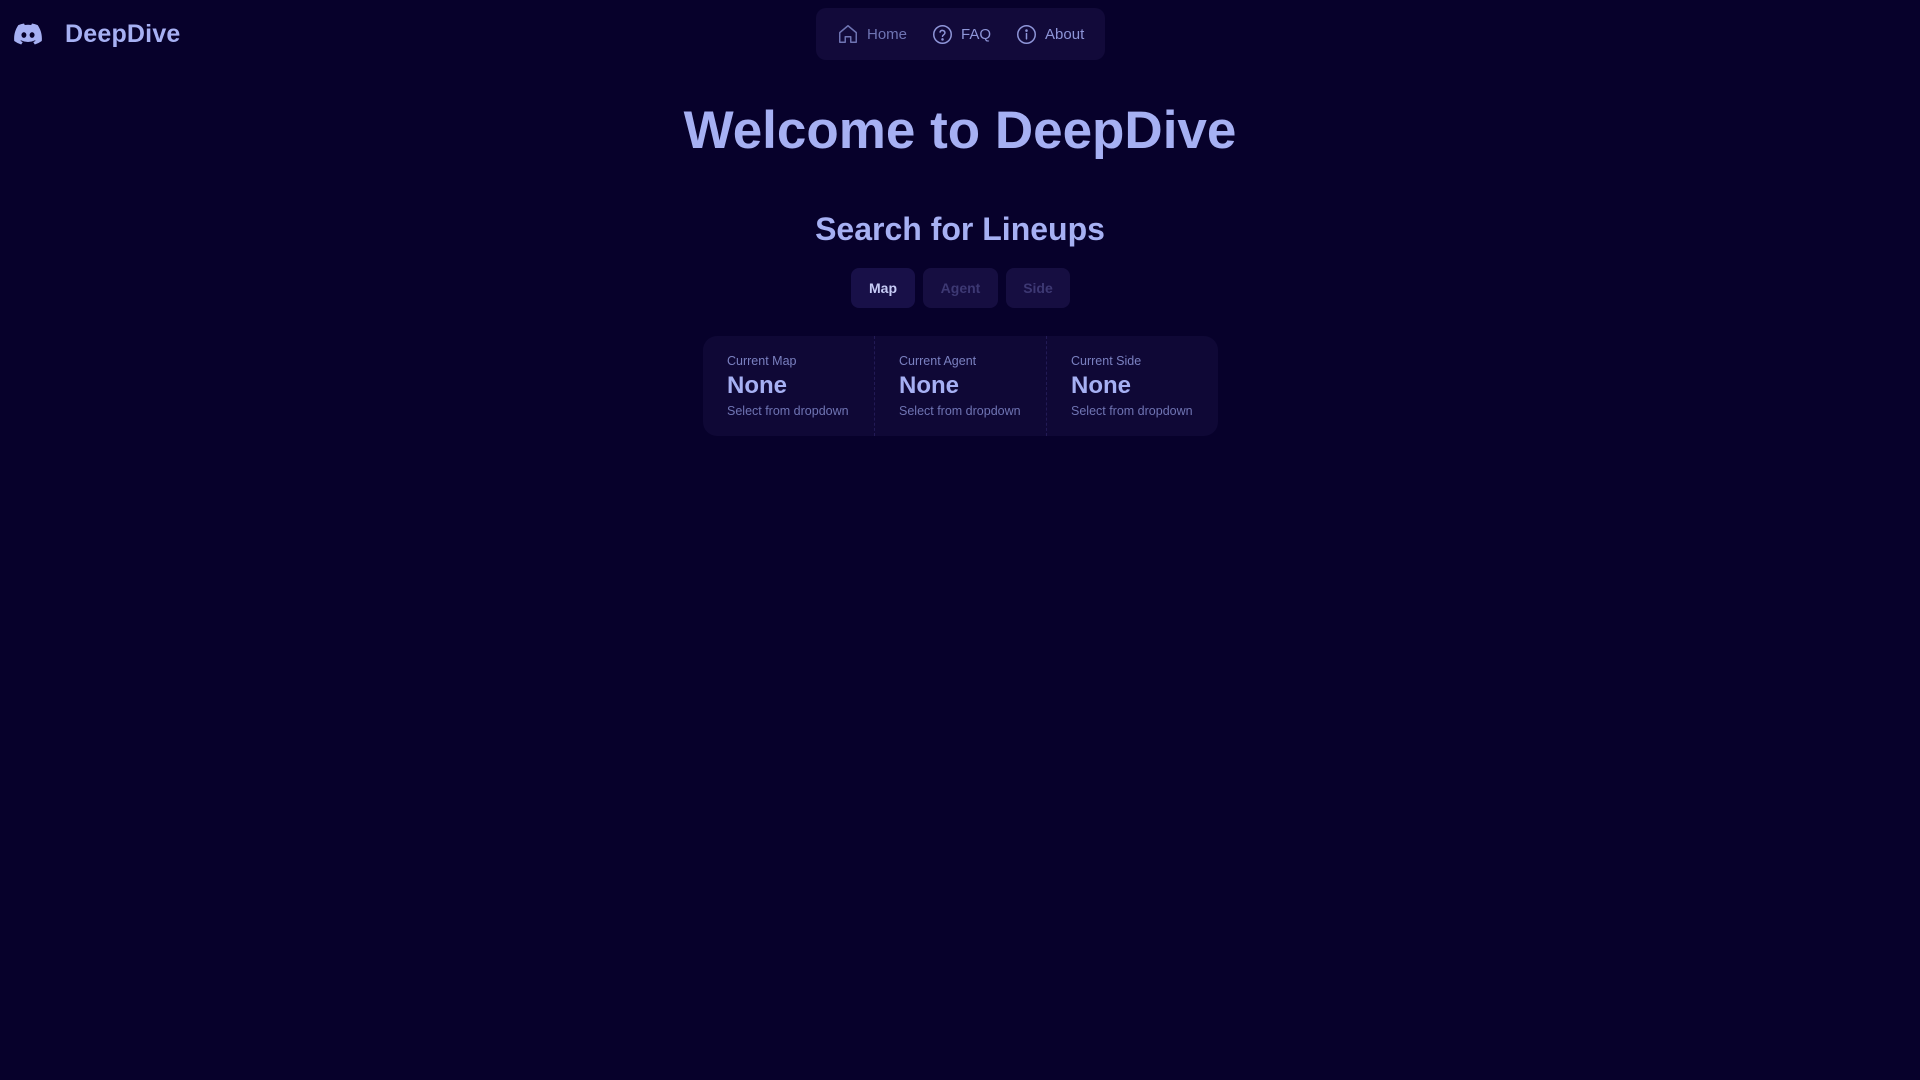  What do you see at coordinates (960, 130) in the screenshot?
I see `page-title: Welcome to DeepDive` at bounding box center [960, 130].